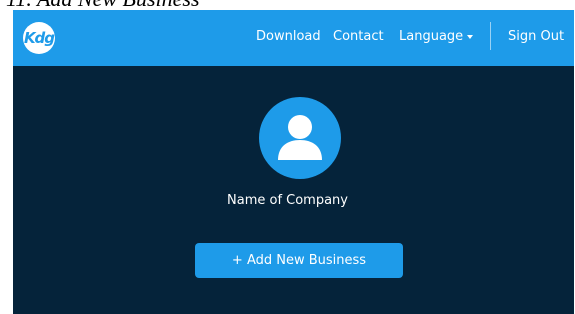 The height and width of the screenshot is (314, 575). Describe the element at coordinates (536, 37) in the screenshot. I see `sign-out-link: Sign Out` at that location.